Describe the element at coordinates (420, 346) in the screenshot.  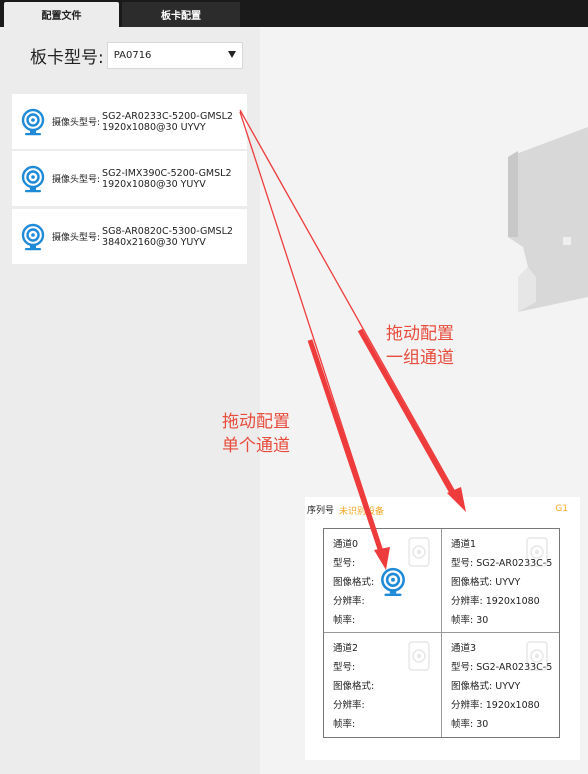
I see `drag-group-hint: 拖动配置 一组通道` at that location.